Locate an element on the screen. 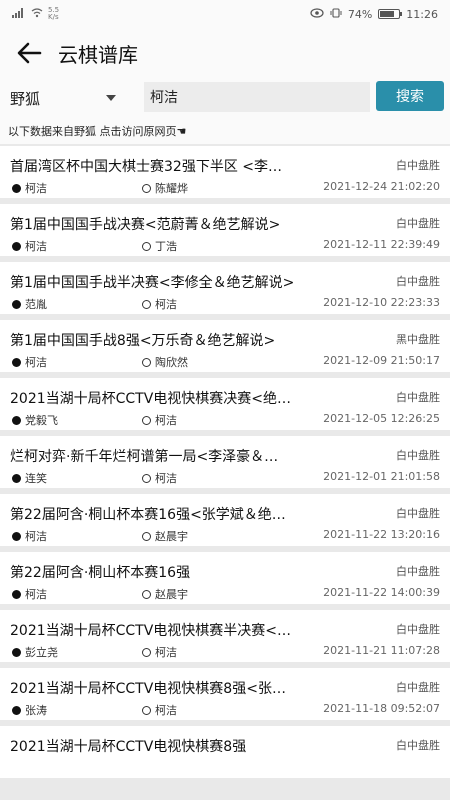 The image size is (450, 800). battery-icon is located at coordinates (390, 14).